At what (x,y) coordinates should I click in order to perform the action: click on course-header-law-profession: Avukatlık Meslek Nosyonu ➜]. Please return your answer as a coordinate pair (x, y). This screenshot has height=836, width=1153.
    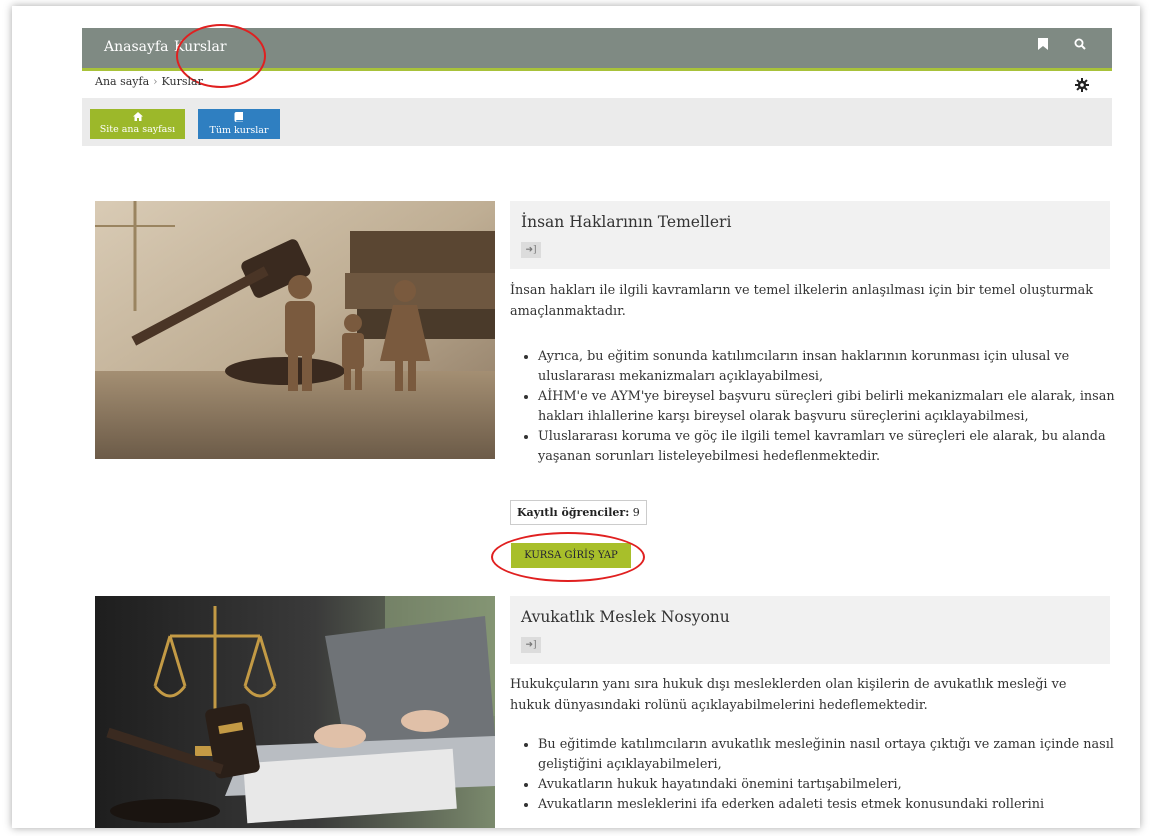
    Looking at the image, I should click on (810, 630).